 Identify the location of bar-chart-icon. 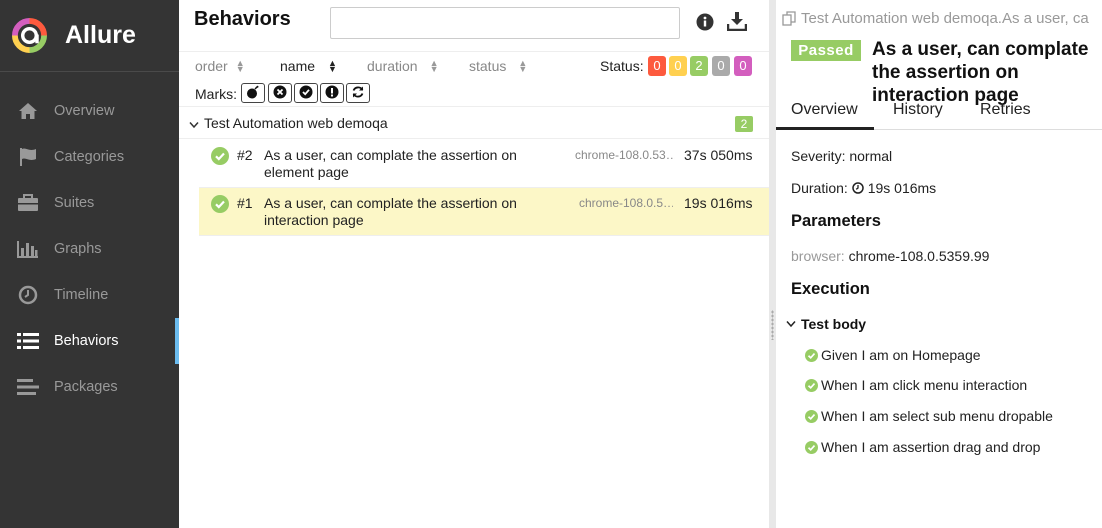
(28, 249).